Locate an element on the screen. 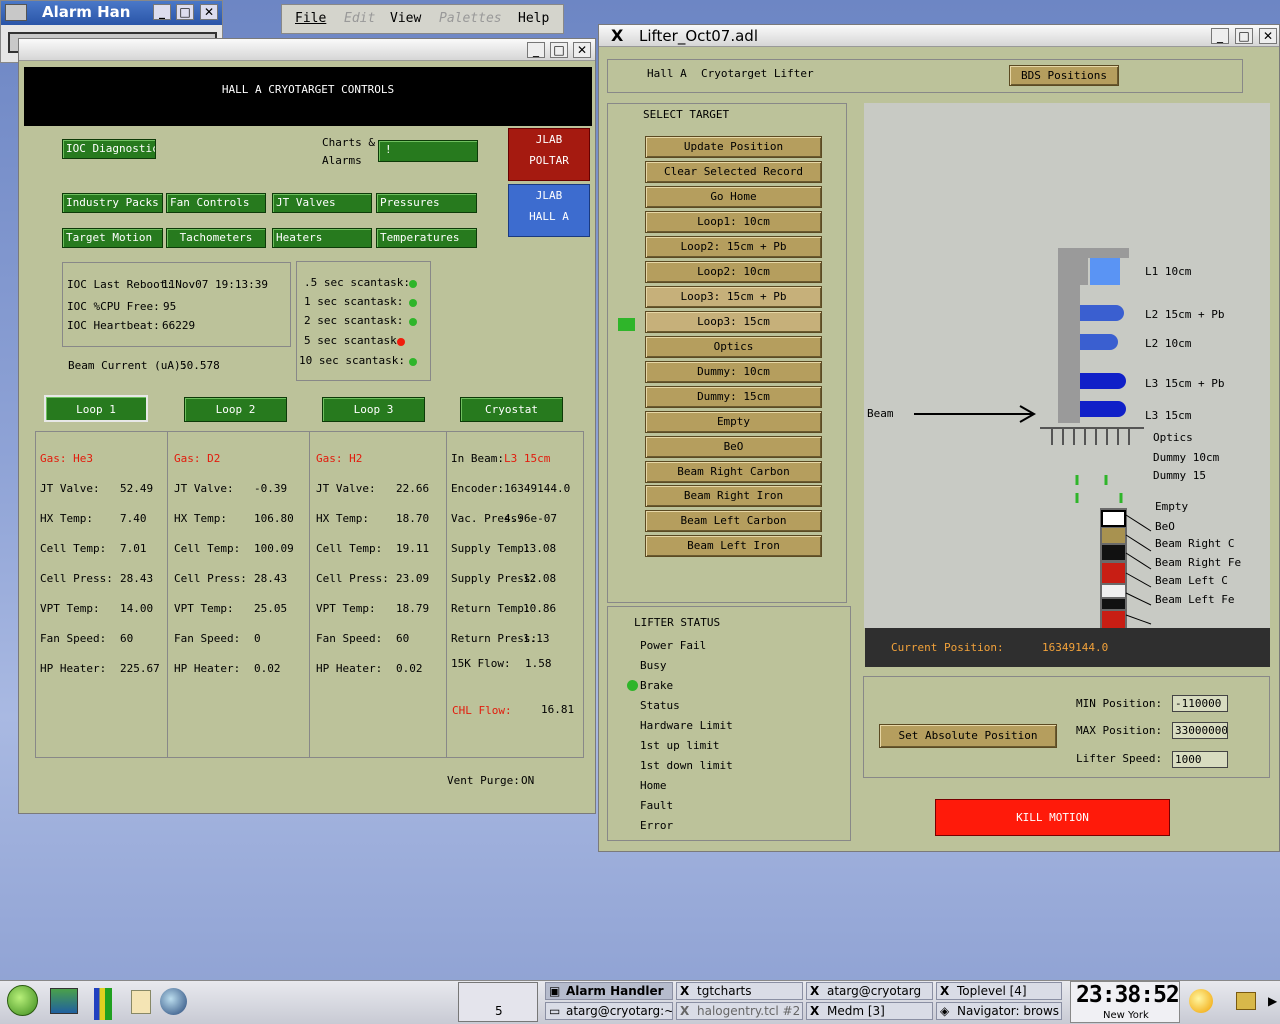 The width and height of the screenshot is (1280, 1024). menu-file: File is located at coordinates (310, 18).